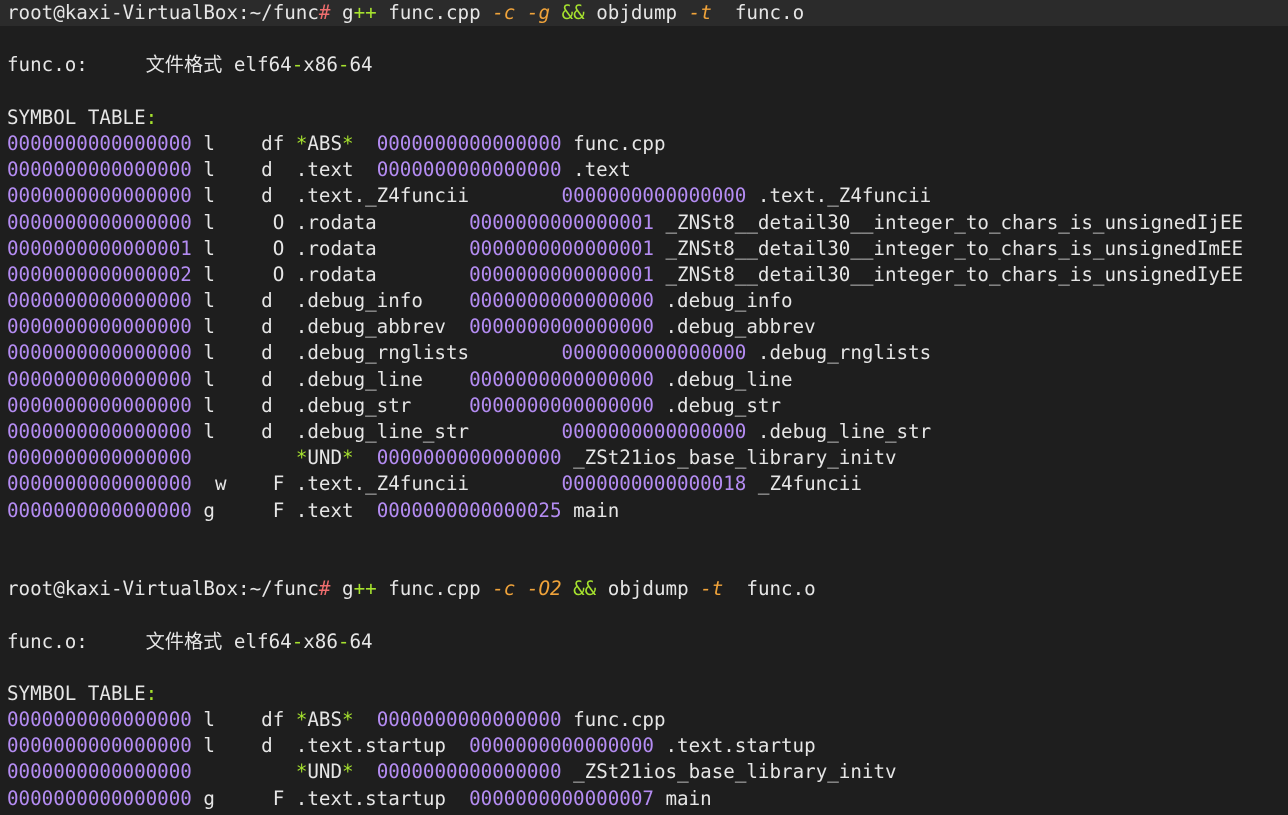 Image resolution: width=1288 pixels, height=815 pixels. I want to click on terminal-text-segment: -O2, so click(544, 589).